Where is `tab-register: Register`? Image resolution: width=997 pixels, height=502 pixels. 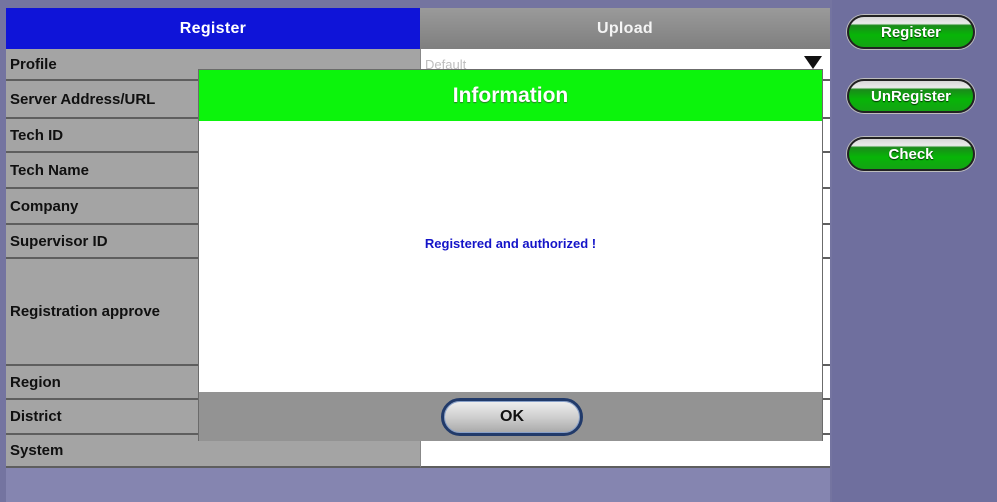 tab-register: Register is located at coordinates (213, 28).